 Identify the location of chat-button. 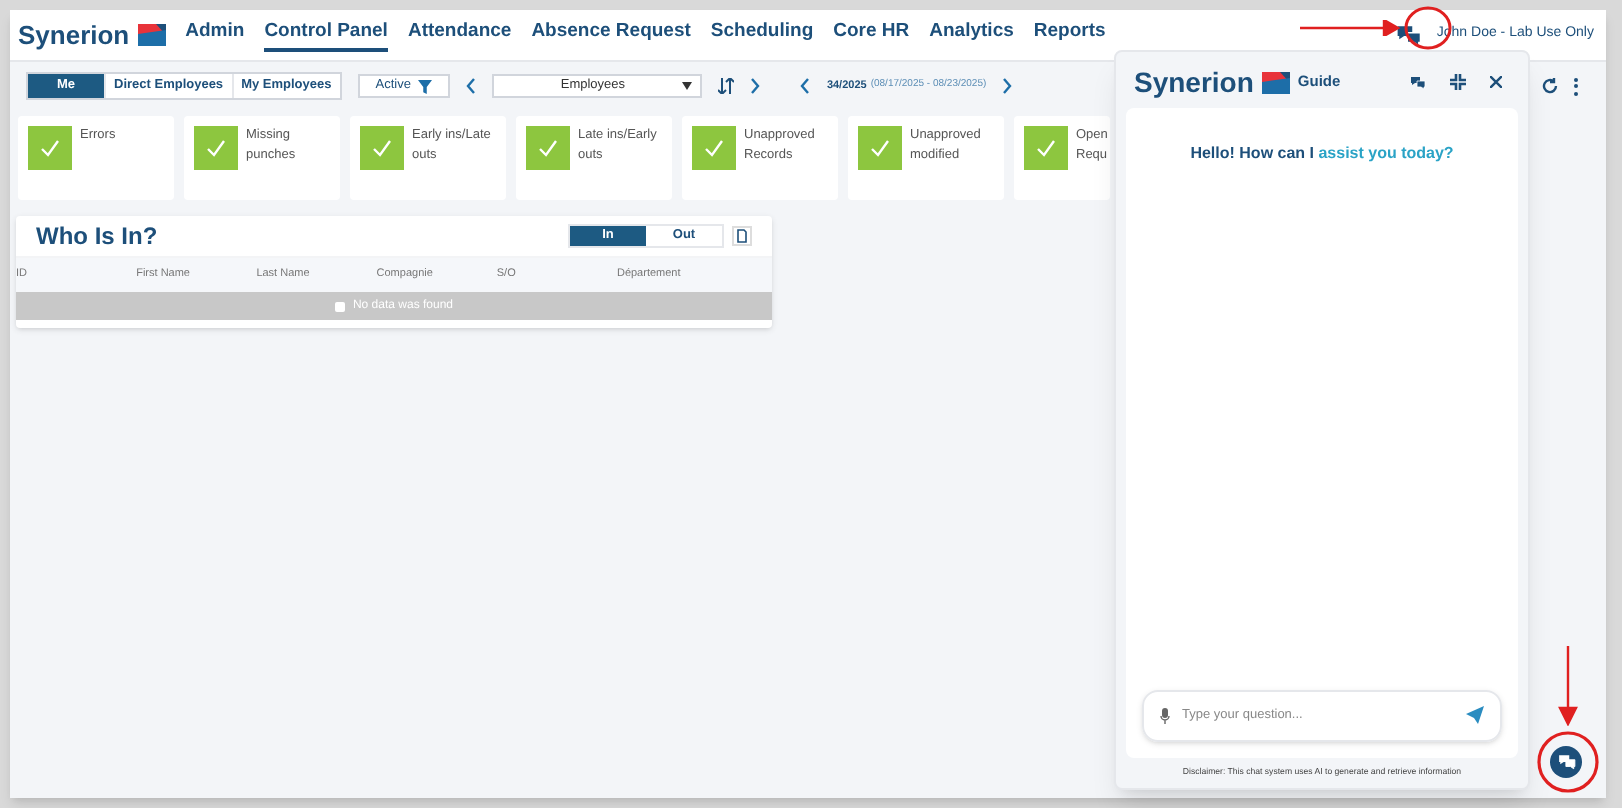
(1566, 762).